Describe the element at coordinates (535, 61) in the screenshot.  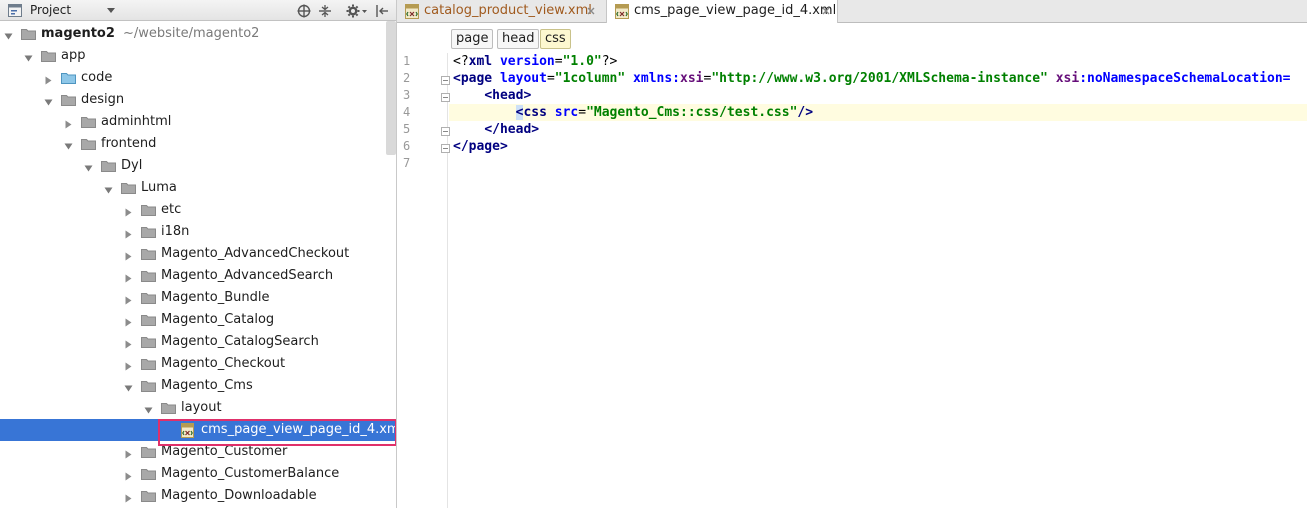
I see `code-line: <?xml version="1.0"?>` at that location.